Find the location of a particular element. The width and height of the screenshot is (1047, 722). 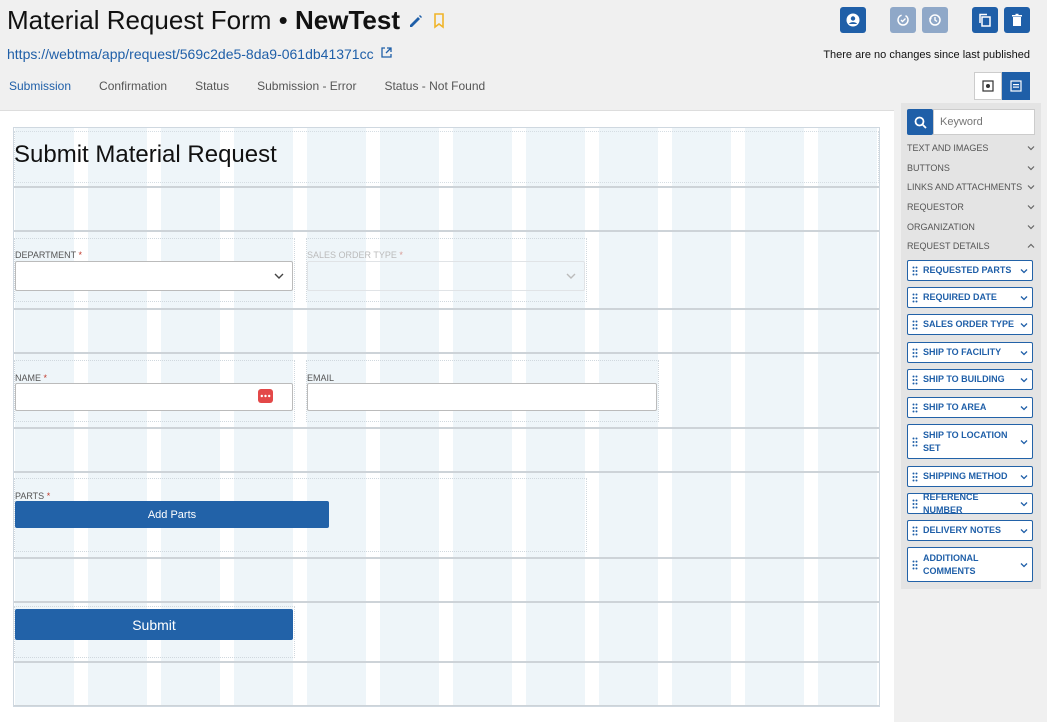

external-link-icon is located at coordinates (386, 54).